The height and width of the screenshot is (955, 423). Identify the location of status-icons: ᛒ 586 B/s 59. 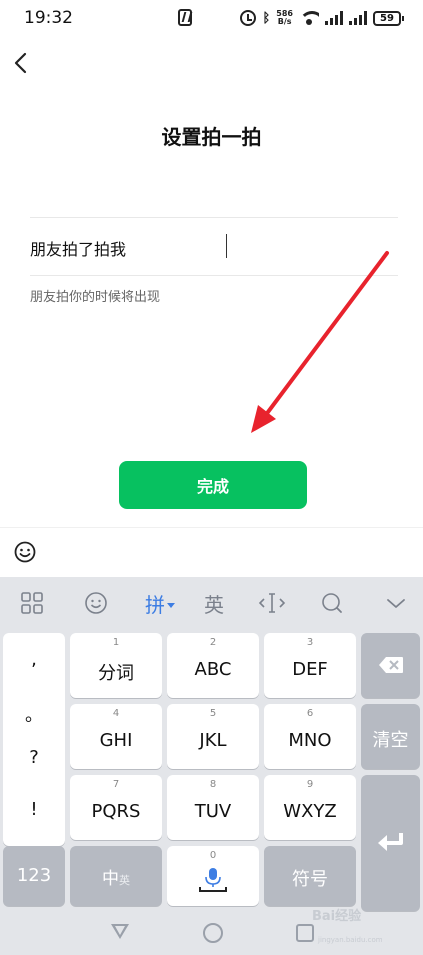
(322, 18).